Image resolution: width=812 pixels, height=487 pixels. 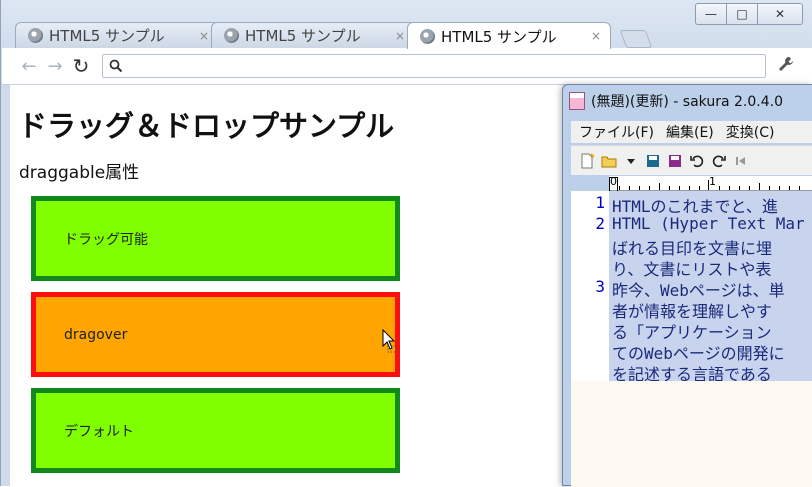 I want to click on forward-button: →, so click(x=55, y=66).